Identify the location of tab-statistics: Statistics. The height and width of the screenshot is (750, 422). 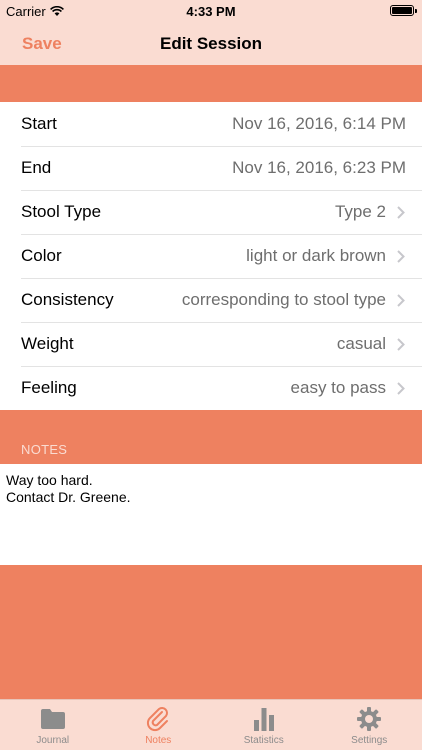
(264, 725).